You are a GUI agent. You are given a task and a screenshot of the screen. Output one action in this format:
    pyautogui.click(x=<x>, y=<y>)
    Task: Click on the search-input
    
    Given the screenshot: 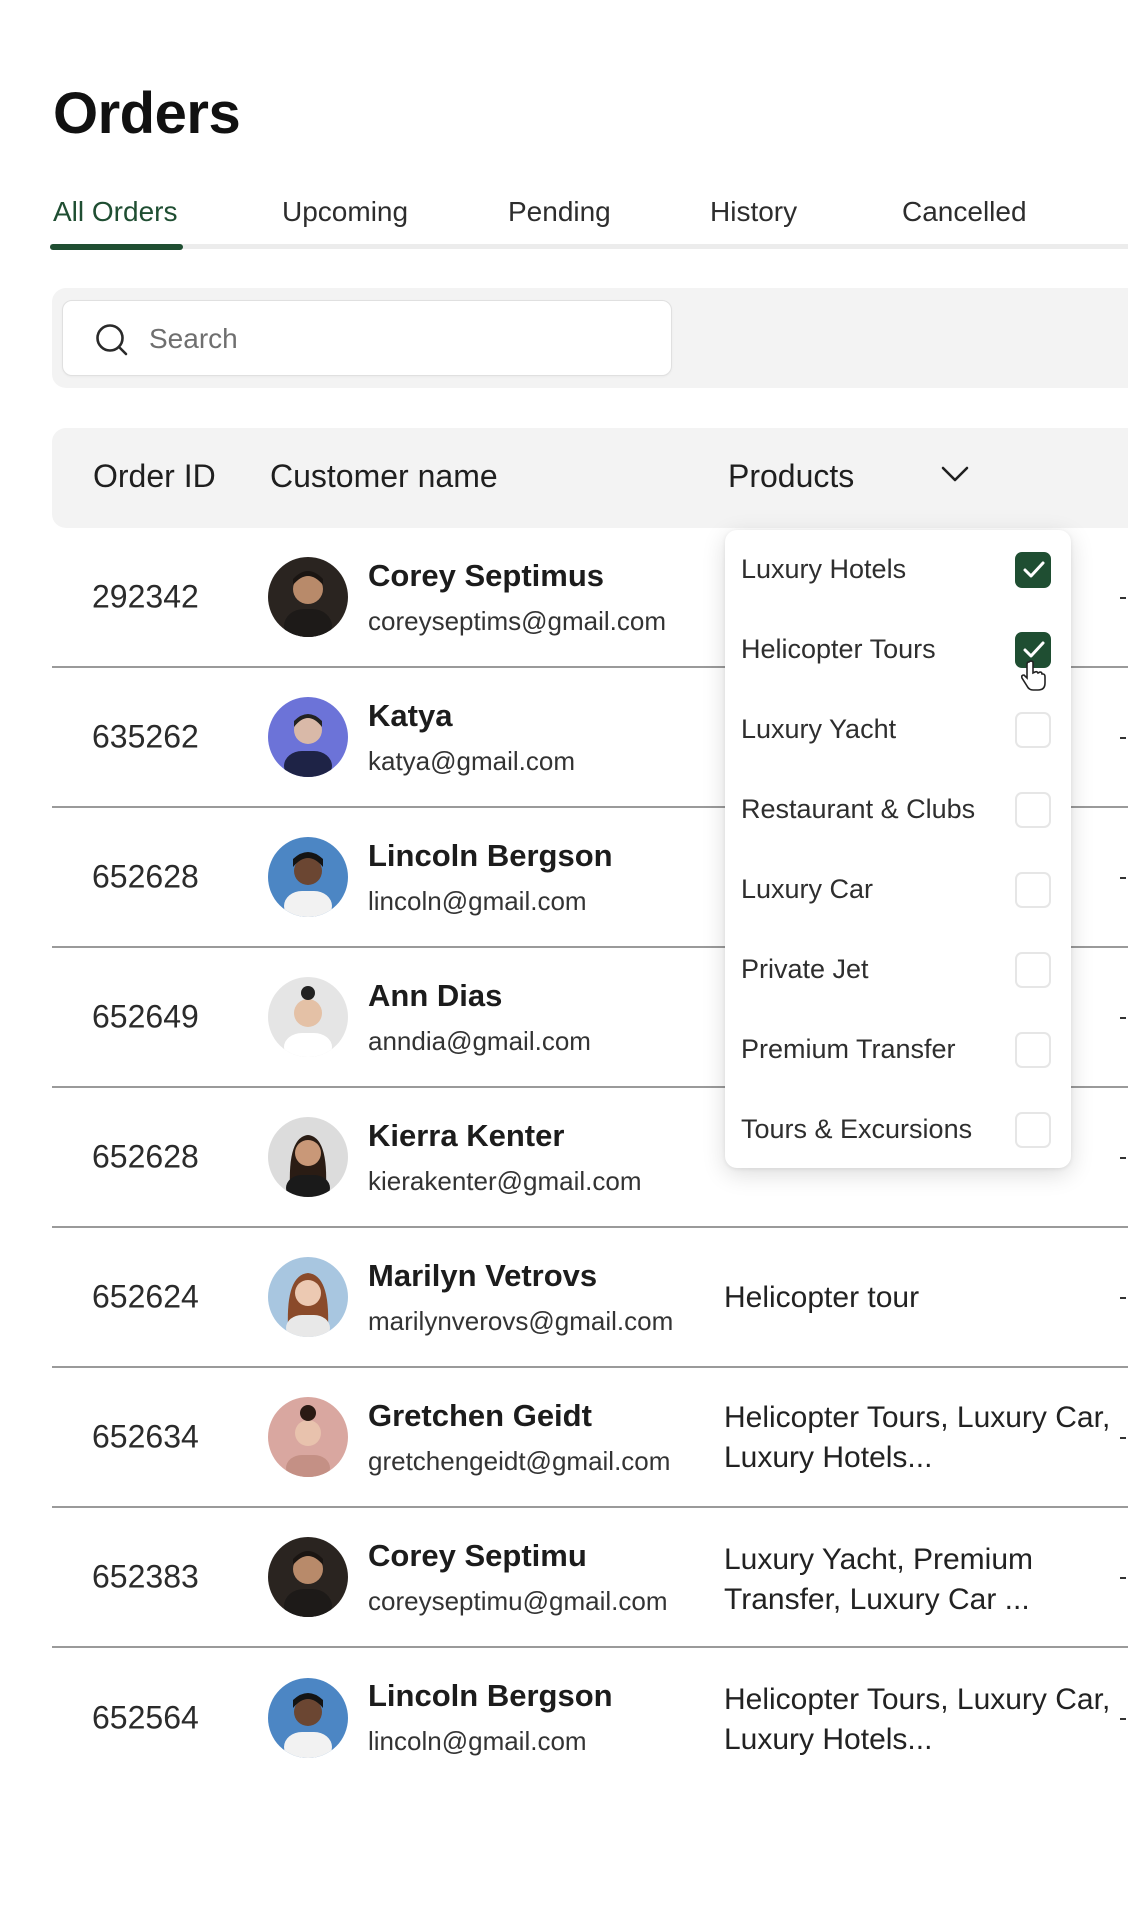 What is the action you would take?
    pyautogui.click(x=389, y=339)
    